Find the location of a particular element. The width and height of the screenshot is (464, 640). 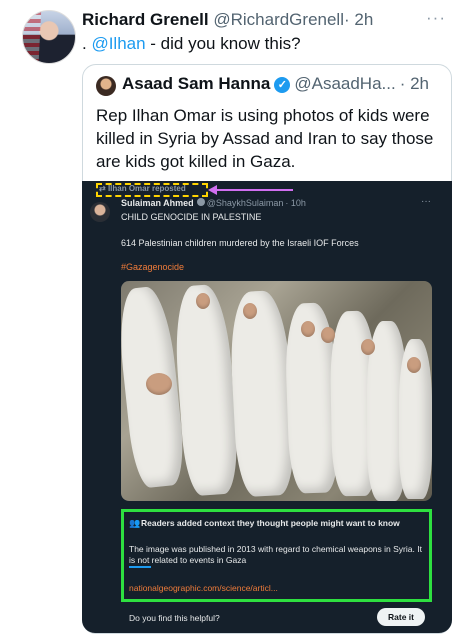

quoted-display-name: Asaad Sam Hanna is located at coordinates (196, 83).